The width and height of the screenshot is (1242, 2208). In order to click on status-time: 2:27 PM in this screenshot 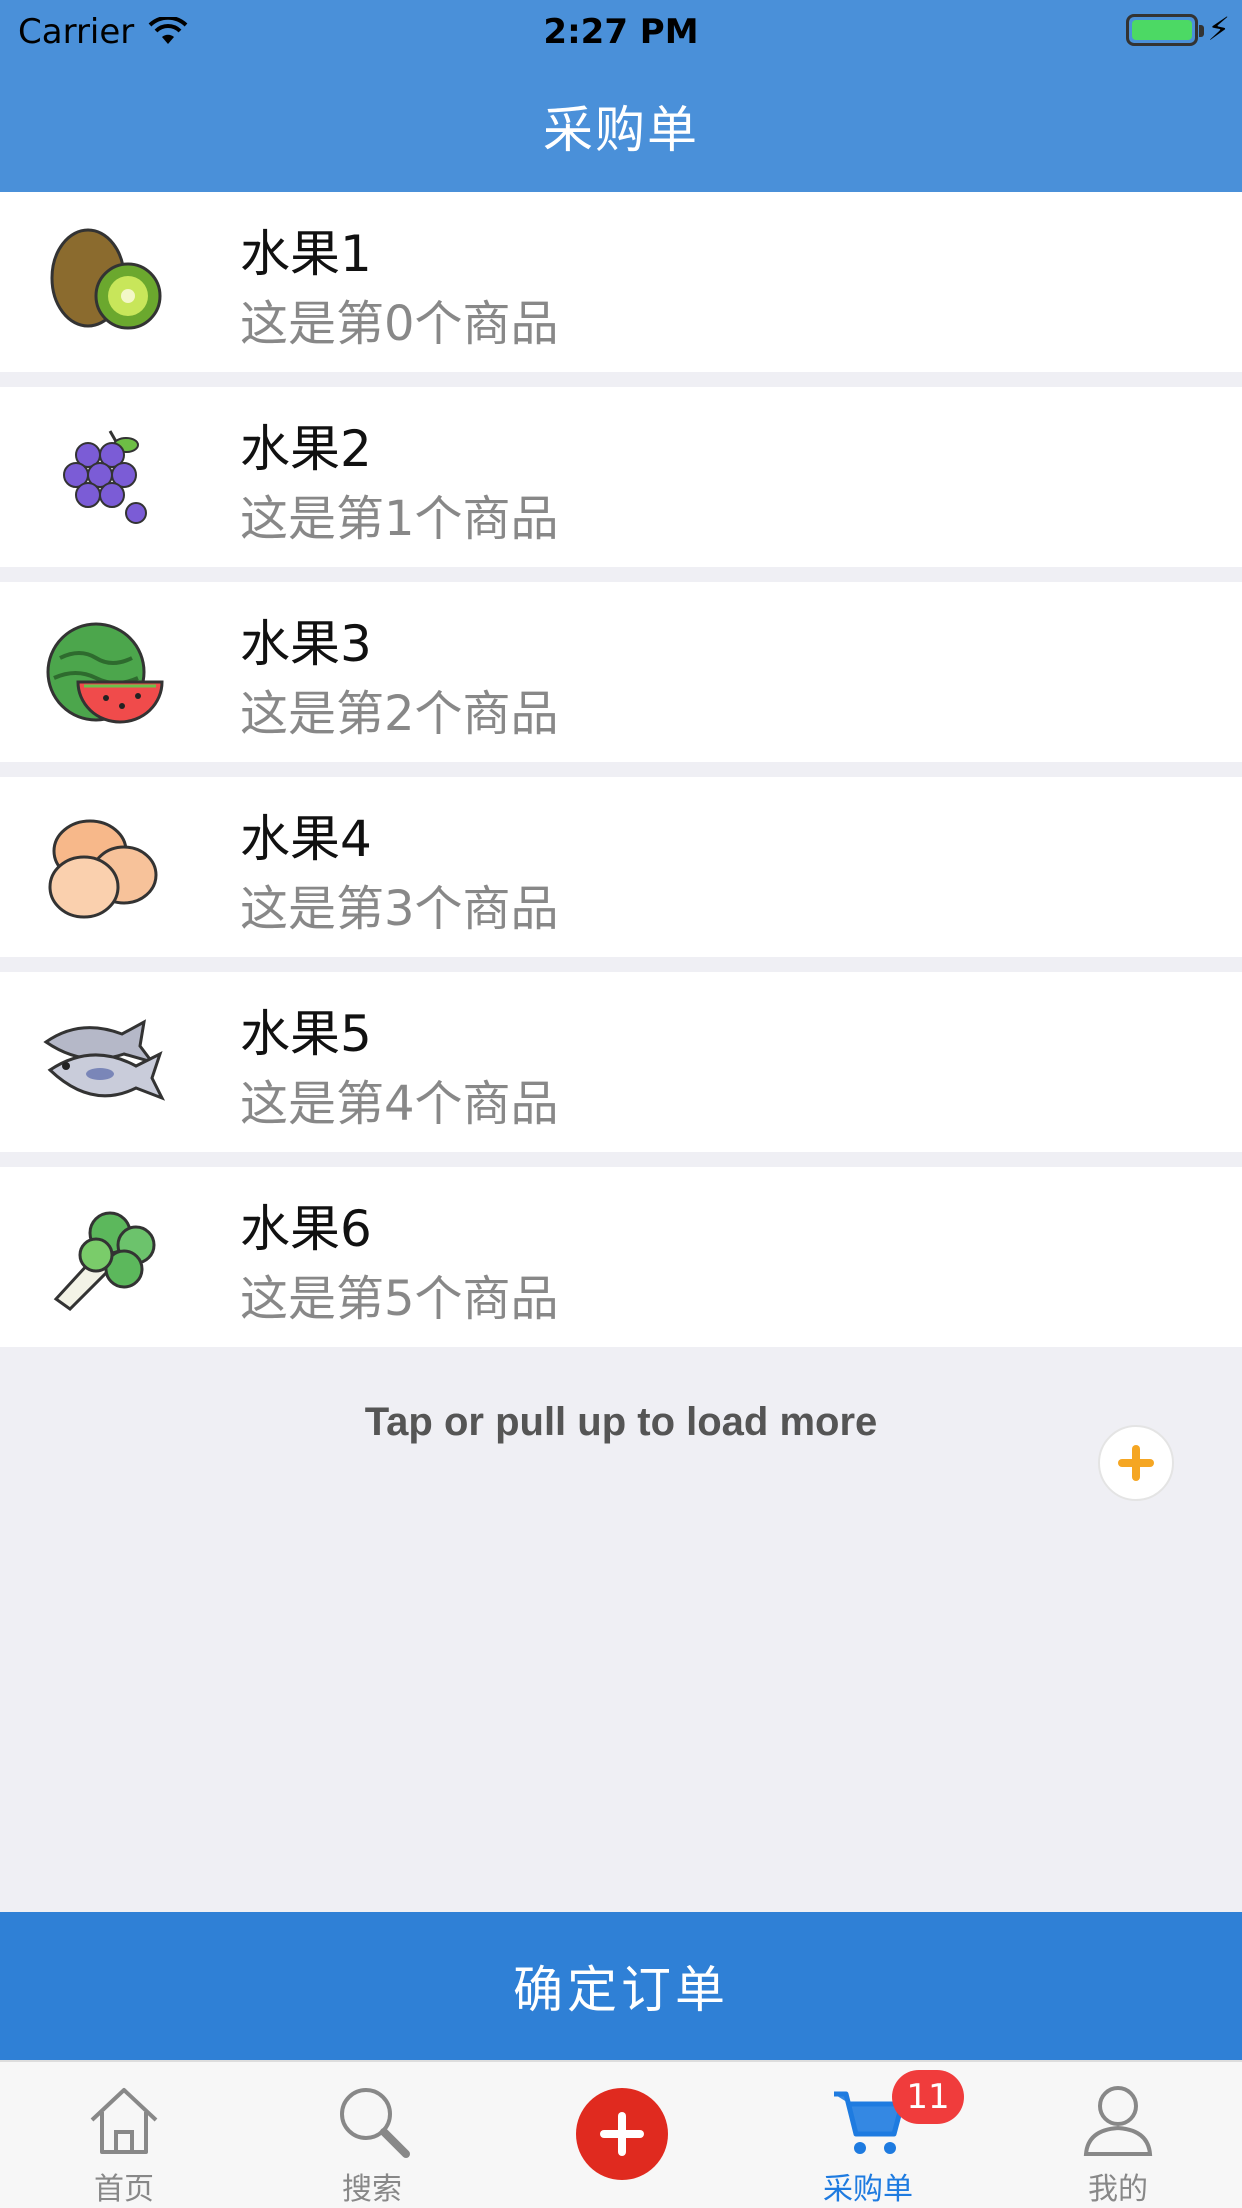, I will do `click(621, 32)`.